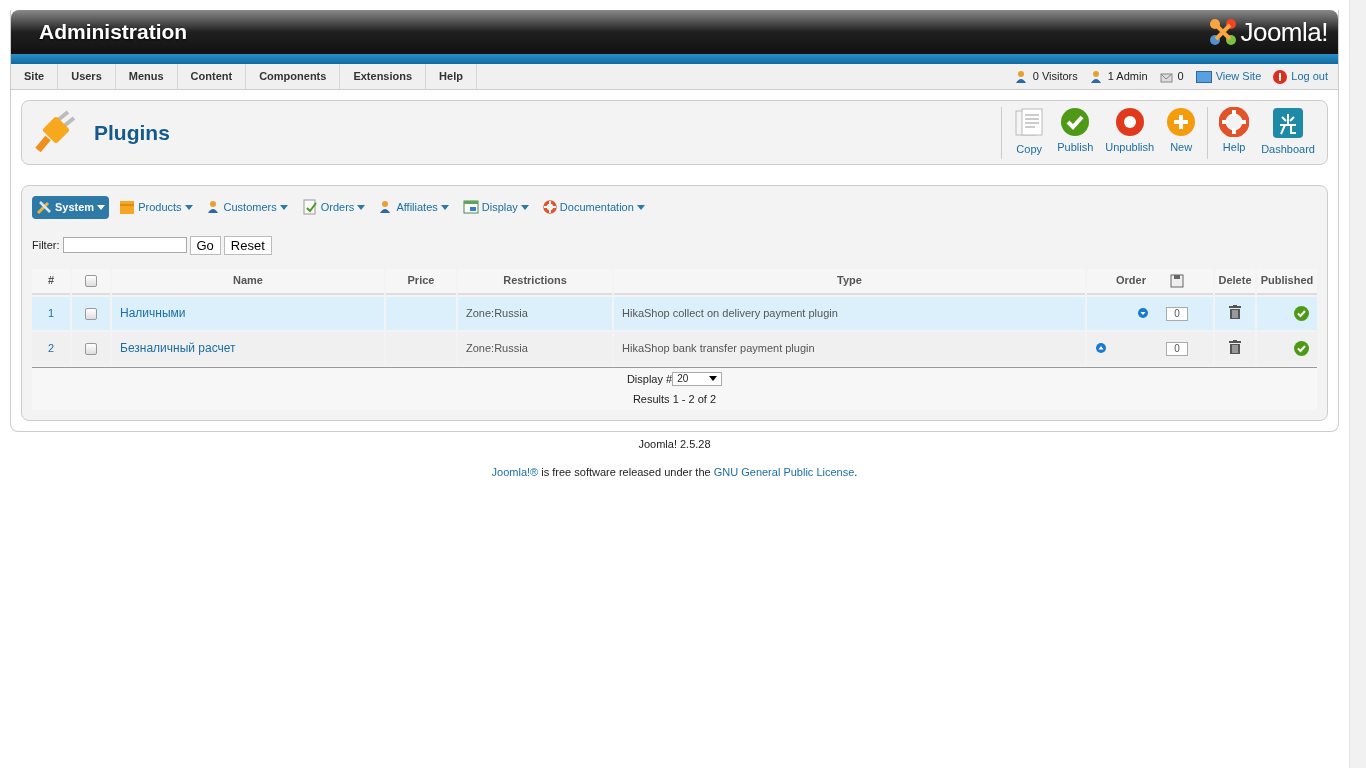 The height and width of the screenshot is (768, 1366). I want to click on status-text: 0, so click(1180, 77).